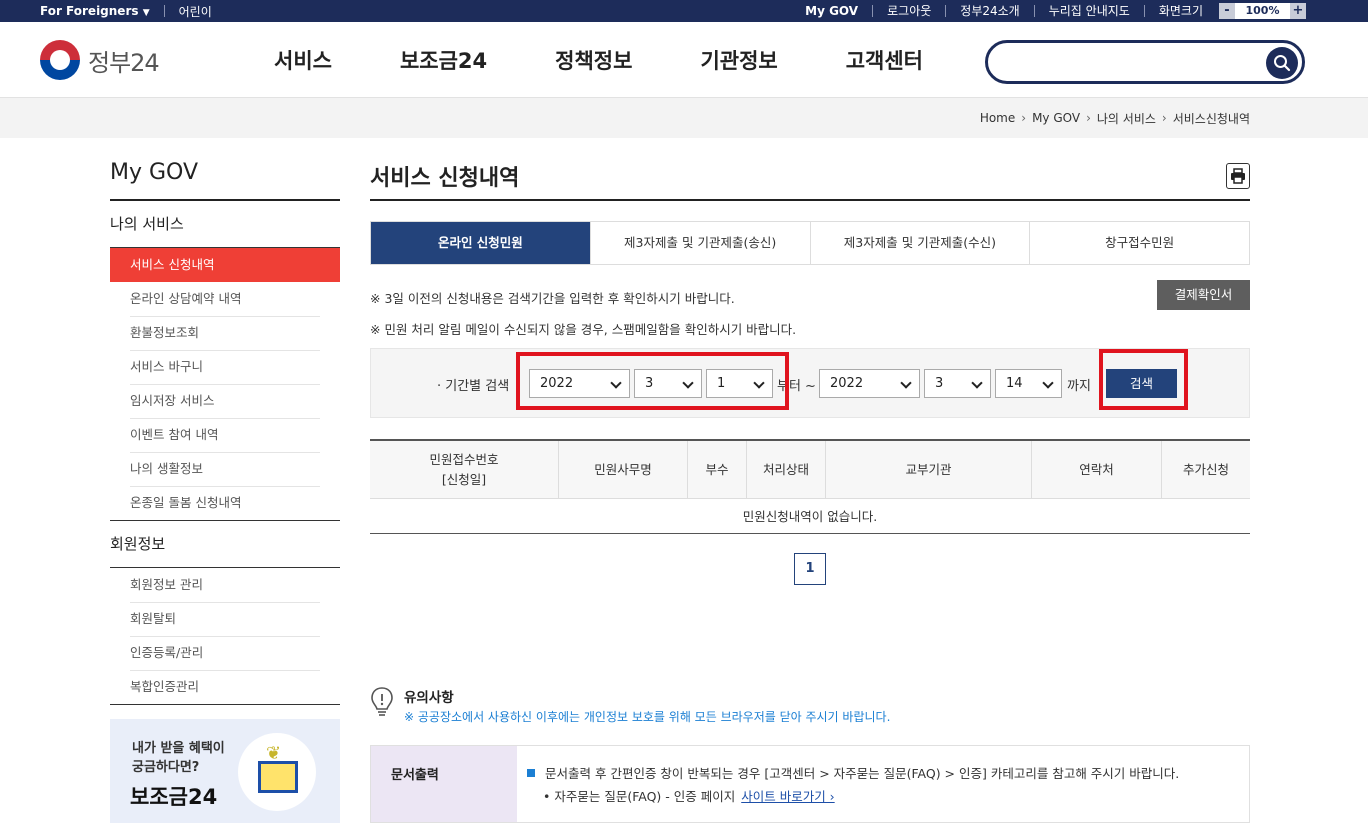 Image resolution: width=1368 pixels, height=831 pixels. Describe the element at coordinates (429, 698) in the screenshot. I see `caution-title: 유의사항` at that location.